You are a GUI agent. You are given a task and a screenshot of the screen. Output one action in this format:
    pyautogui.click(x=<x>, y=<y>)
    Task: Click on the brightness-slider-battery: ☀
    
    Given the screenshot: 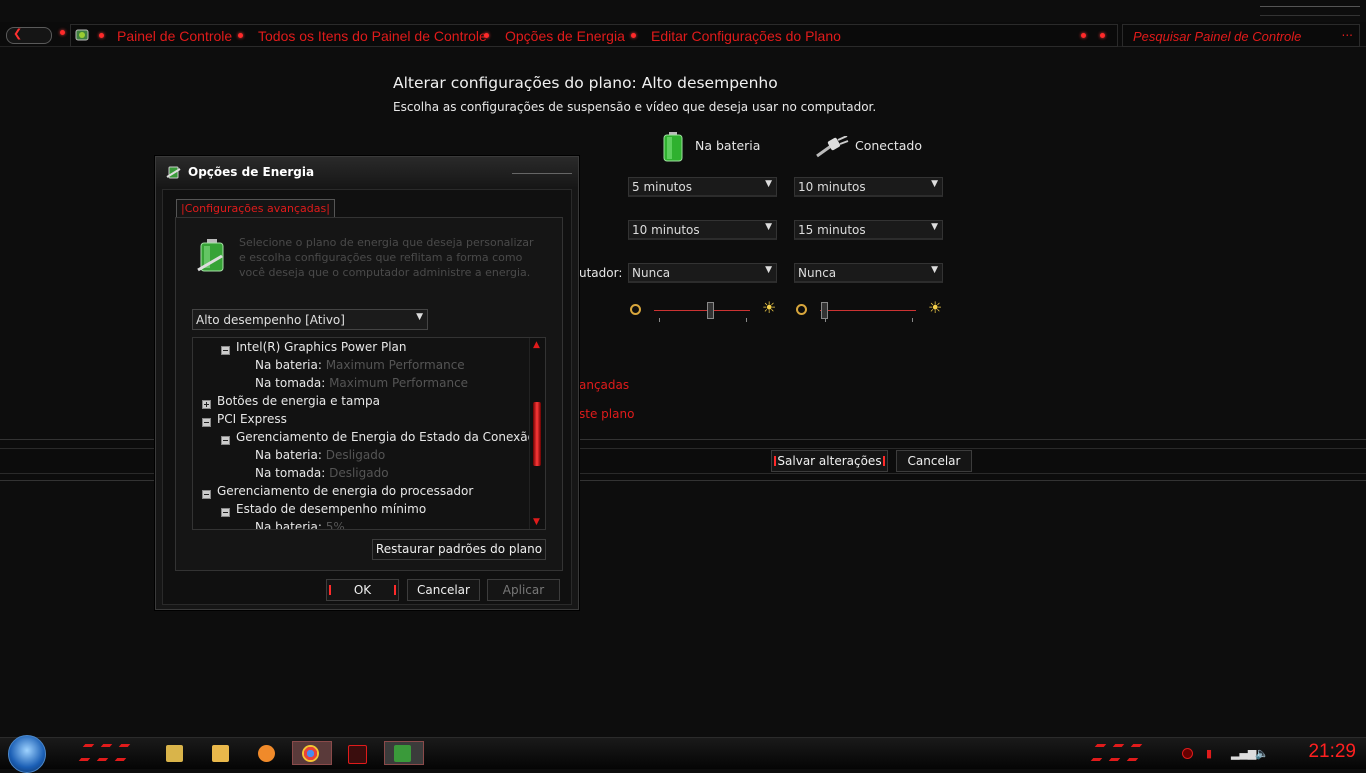 What is the action you would take?
    pyautogui.click(x=703, y=311)
    